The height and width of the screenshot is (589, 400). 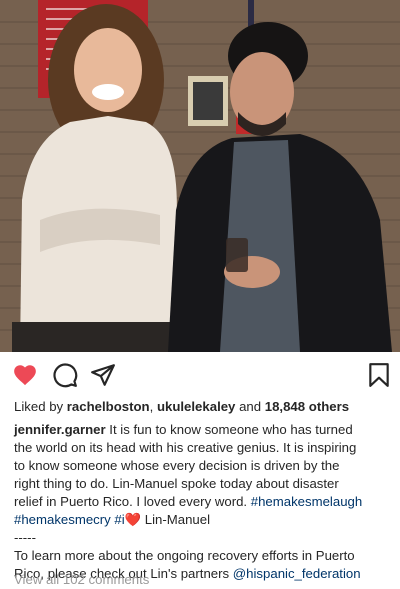 What do you see at coordinates (177, 519) in the screenshot?
I see `caption-text-6: Lin-Manuel` at bounding box center [177, 519].